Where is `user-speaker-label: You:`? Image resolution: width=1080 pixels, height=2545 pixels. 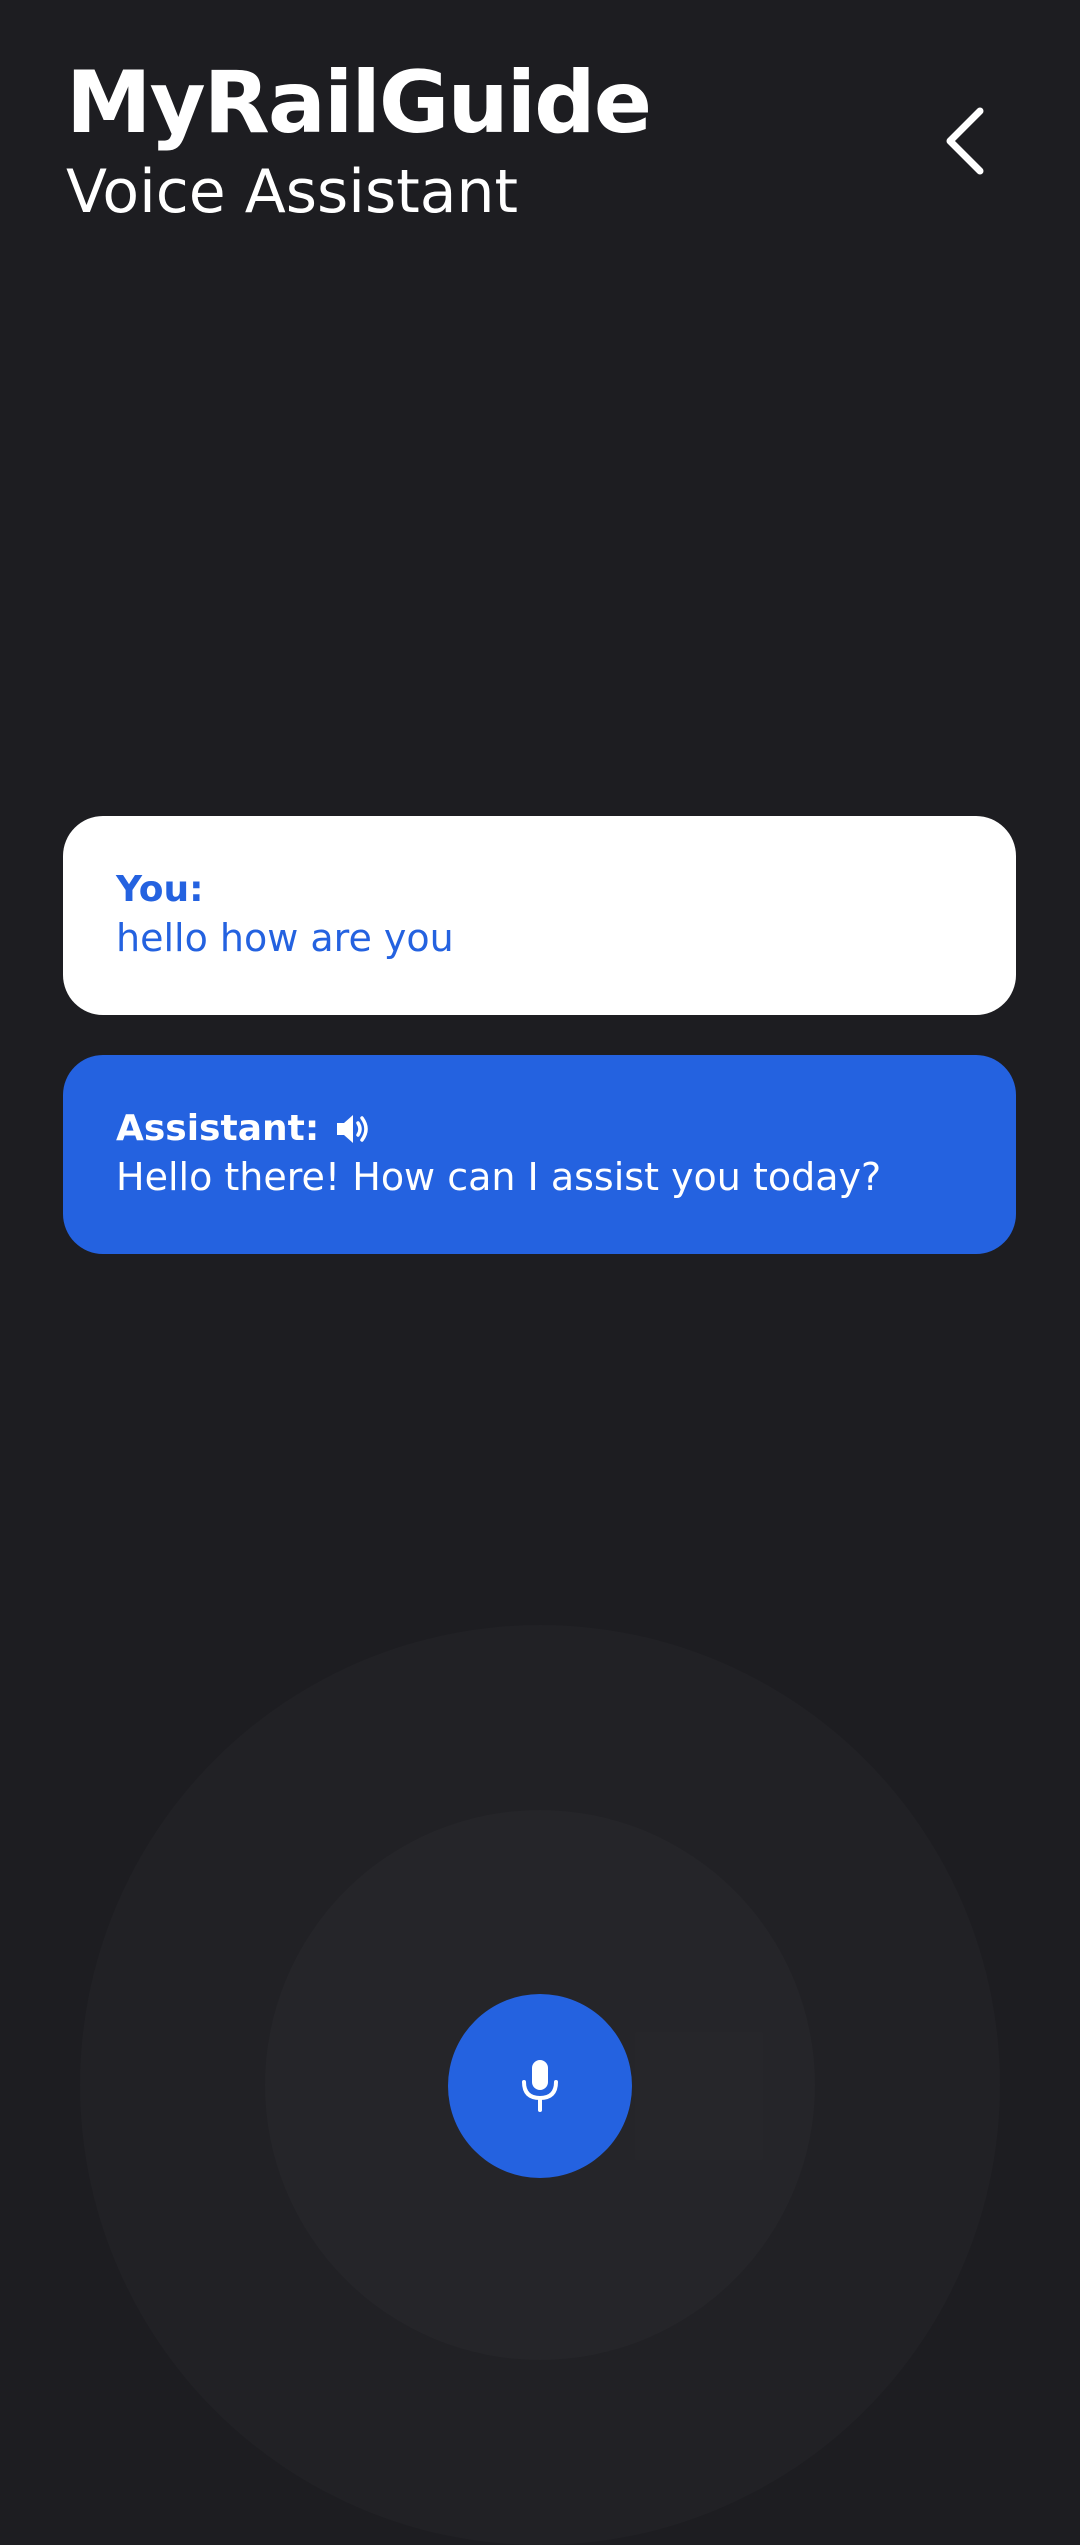 user-speaker-label: You: is located at coordinates (160, 889).